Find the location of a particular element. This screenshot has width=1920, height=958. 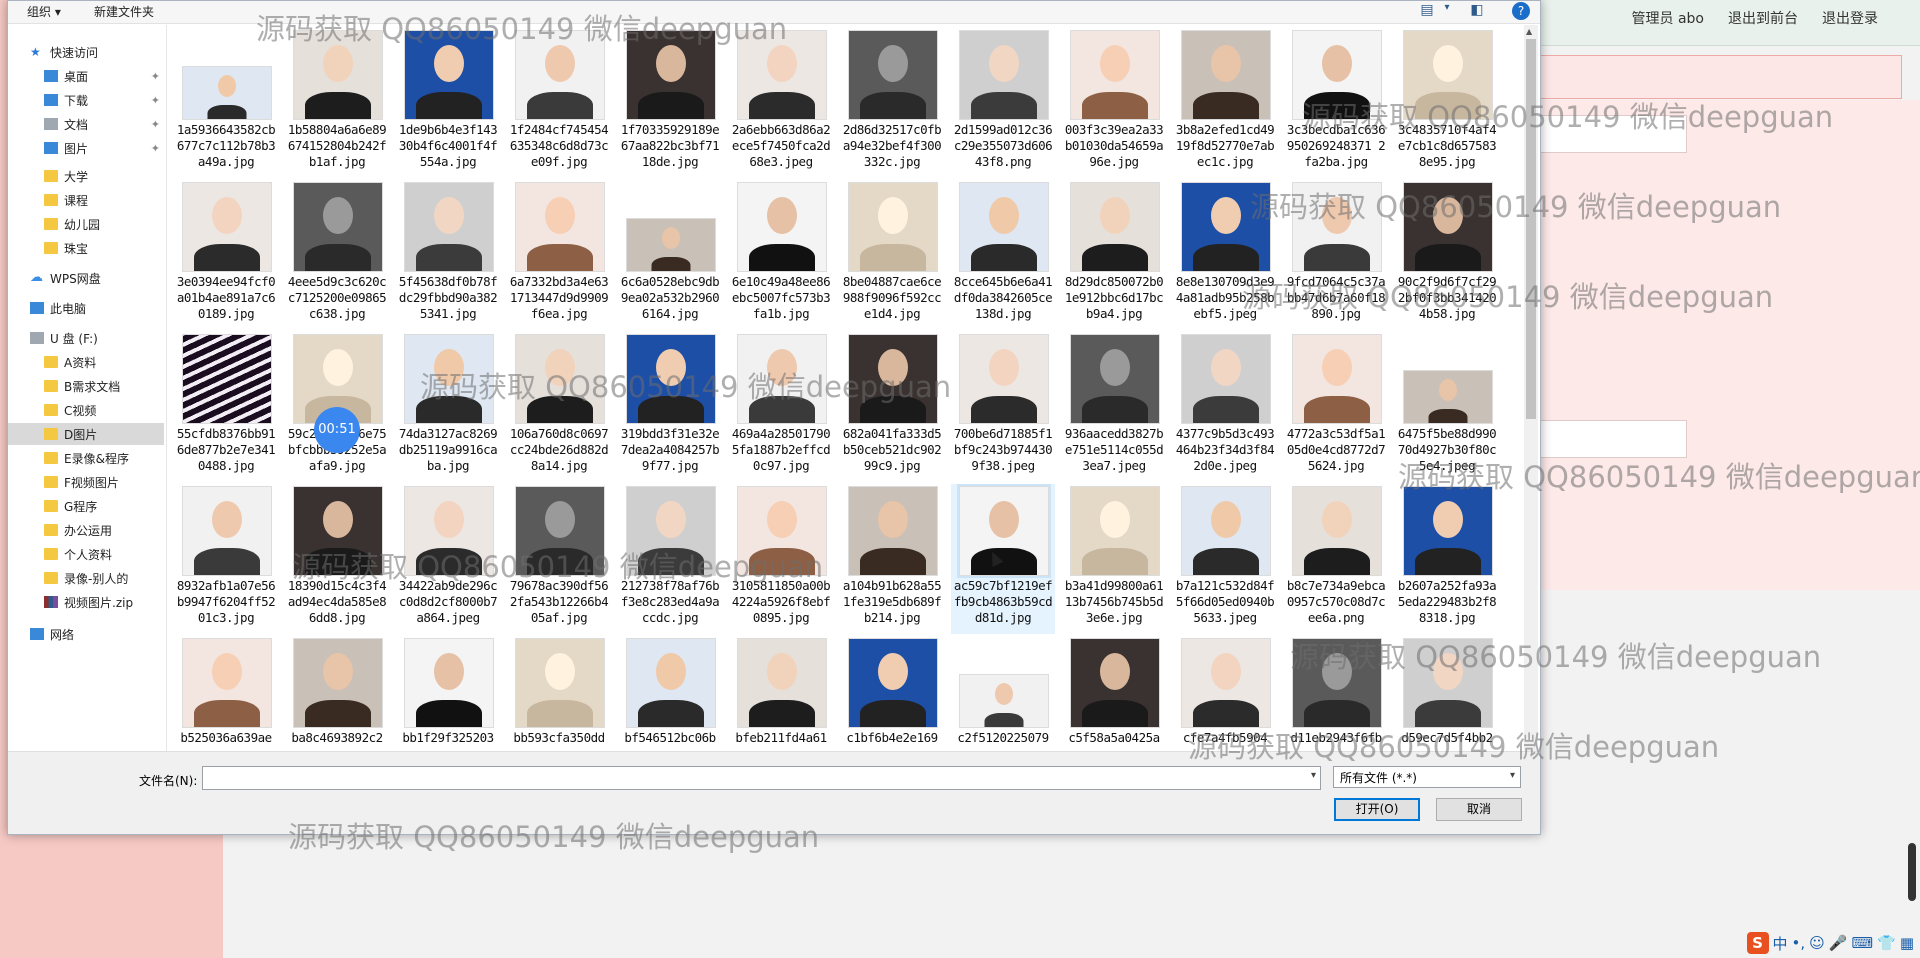

new-folder-button: 新建文件夹 is located at coordinates (124, 11).